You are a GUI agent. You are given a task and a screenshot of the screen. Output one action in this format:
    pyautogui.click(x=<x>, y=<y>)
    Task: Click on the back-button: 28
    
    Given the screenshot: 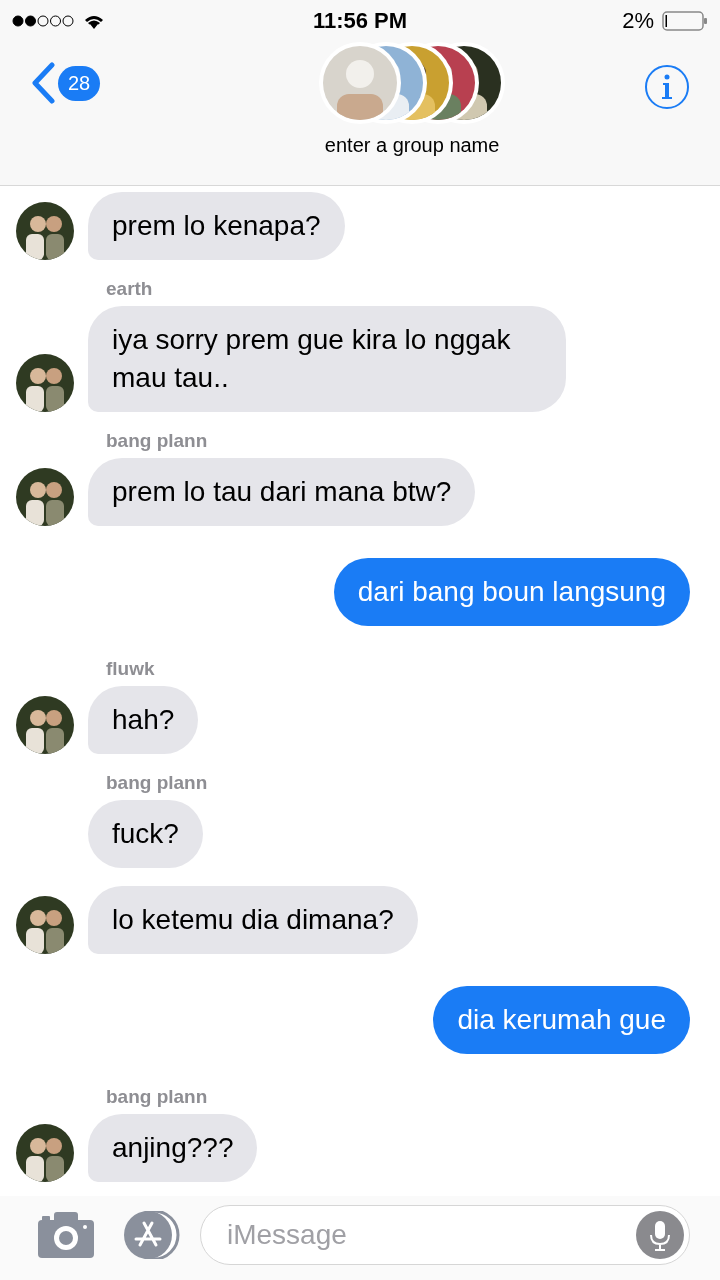 What is the action you would take?
    pyautogui.click(x=65, y=83)
    